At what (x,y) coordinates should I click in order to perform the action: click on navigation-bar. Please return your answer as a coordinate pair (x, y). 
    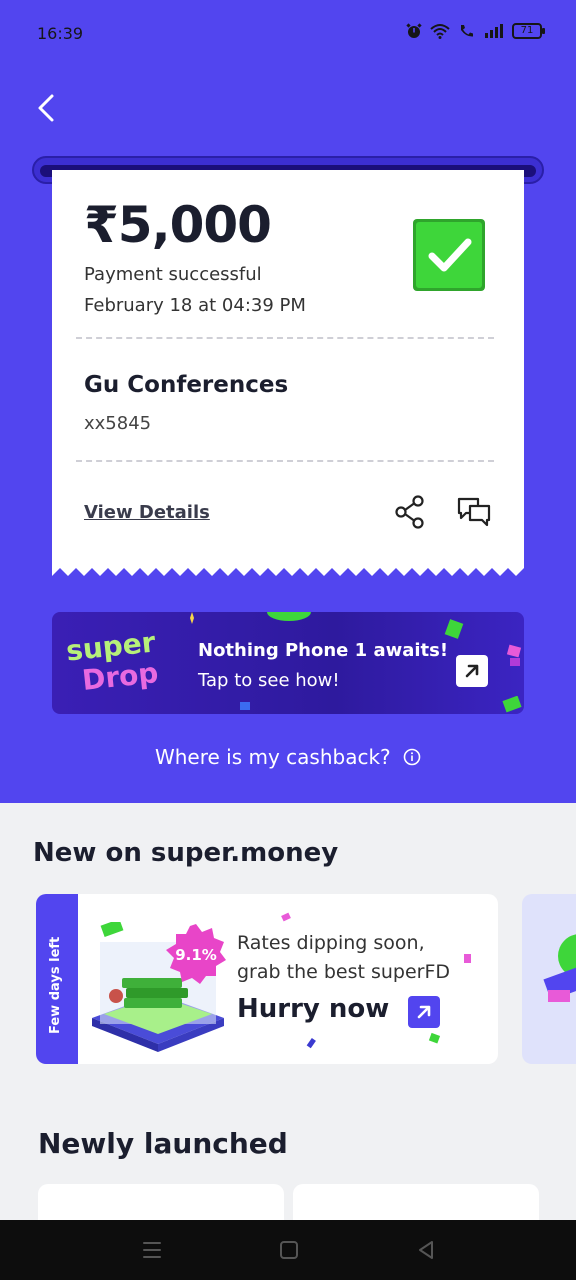
    Looking at the image, I should click on (288, 1250).